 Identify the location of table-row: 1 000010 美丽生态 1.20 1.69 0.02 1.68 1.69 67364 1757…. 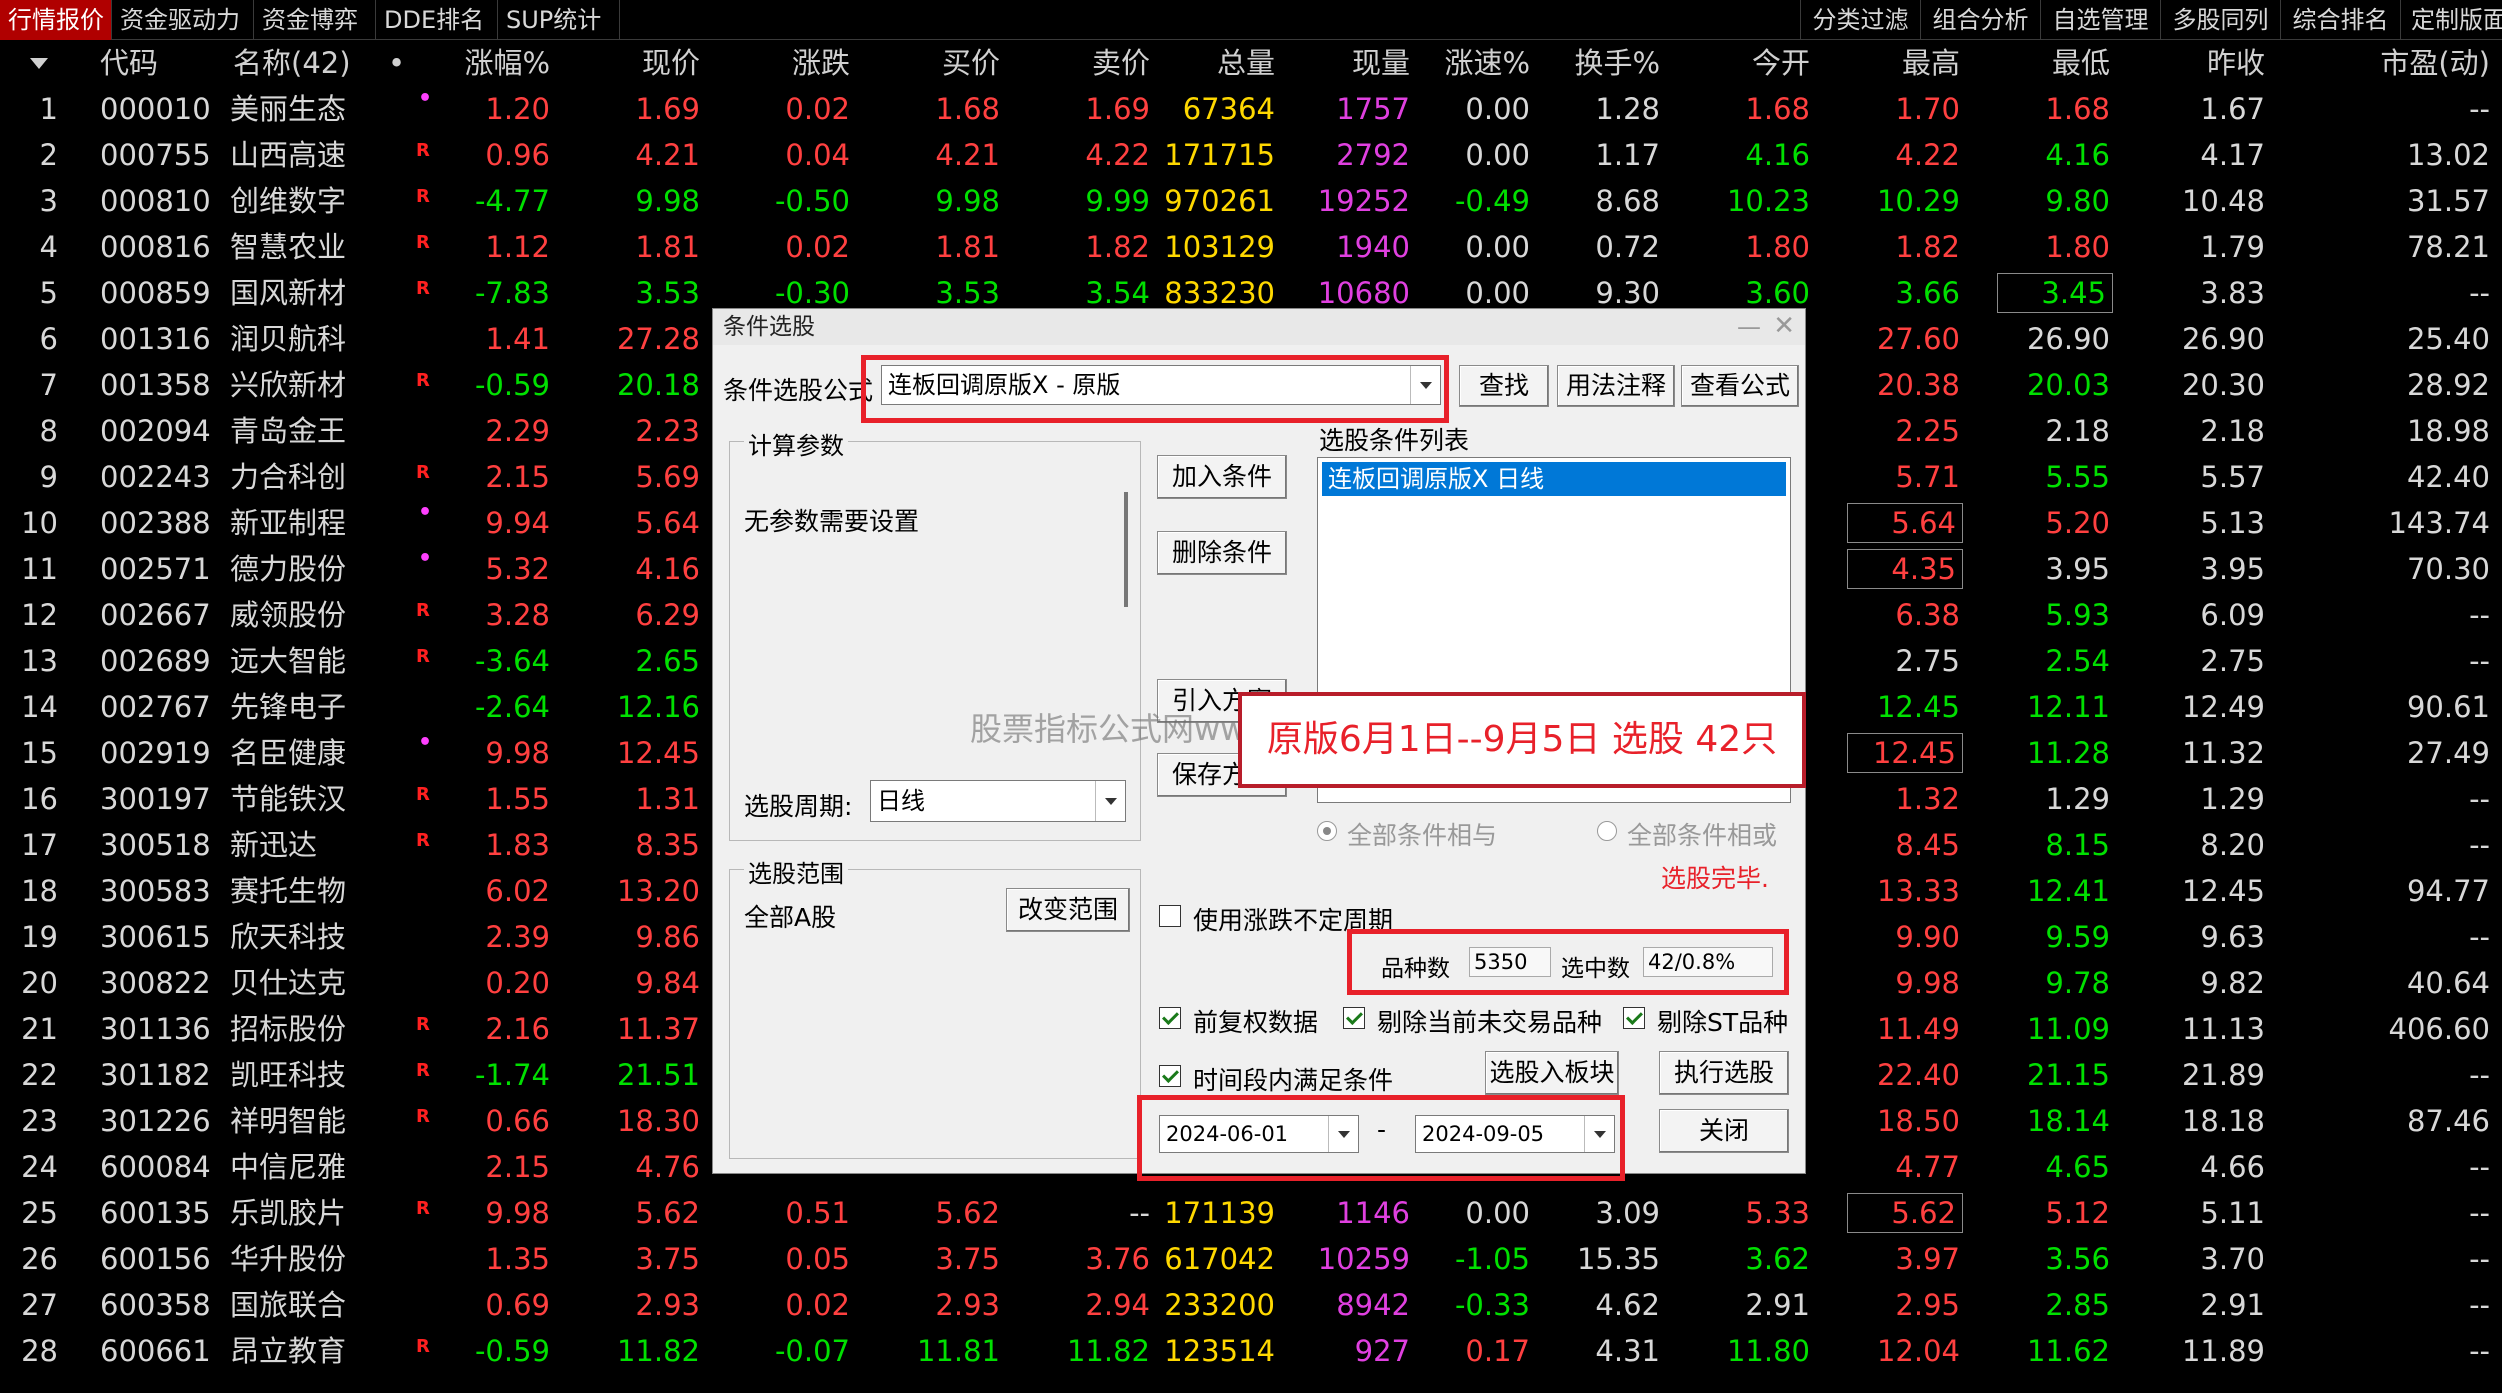
(1251, 109).